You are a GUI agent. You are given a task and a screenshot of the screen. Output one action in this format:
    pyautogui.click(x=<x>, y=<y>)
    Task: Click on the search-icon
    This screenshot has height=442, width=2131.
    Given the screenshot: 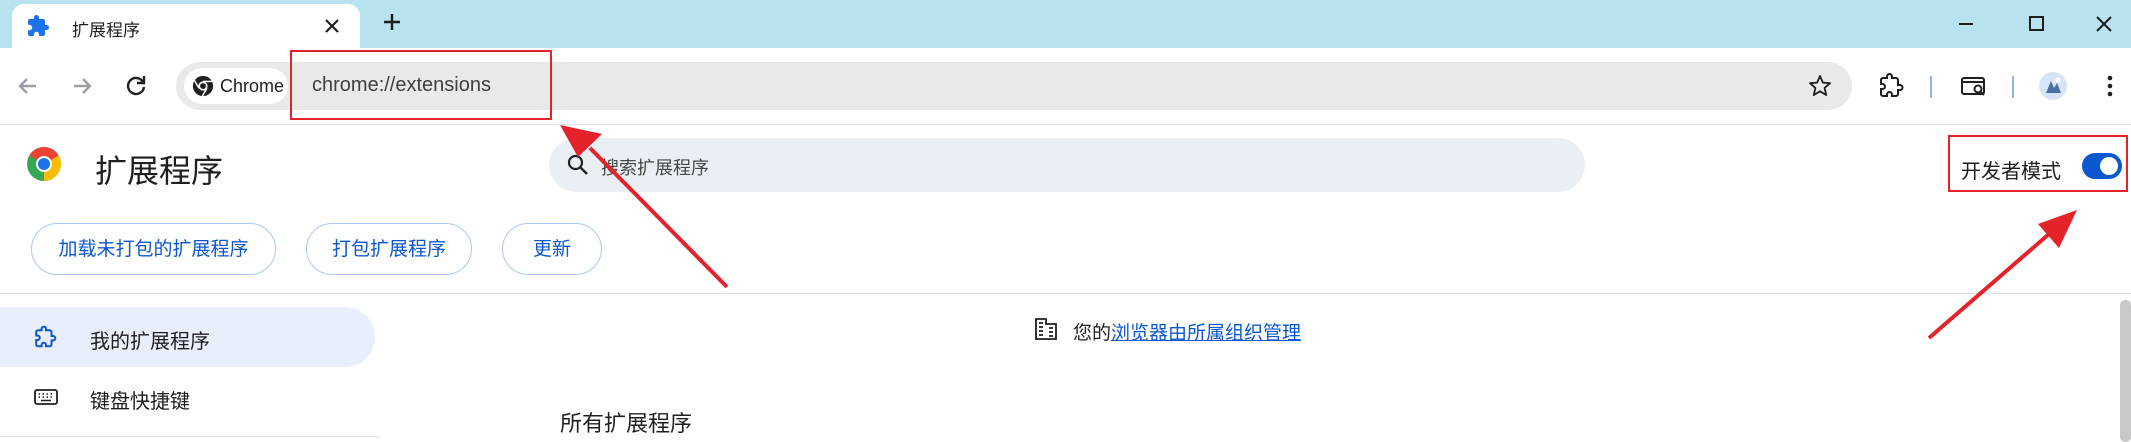 What is the action you would take?
    pyautogui.click(x=577, y=164)
    